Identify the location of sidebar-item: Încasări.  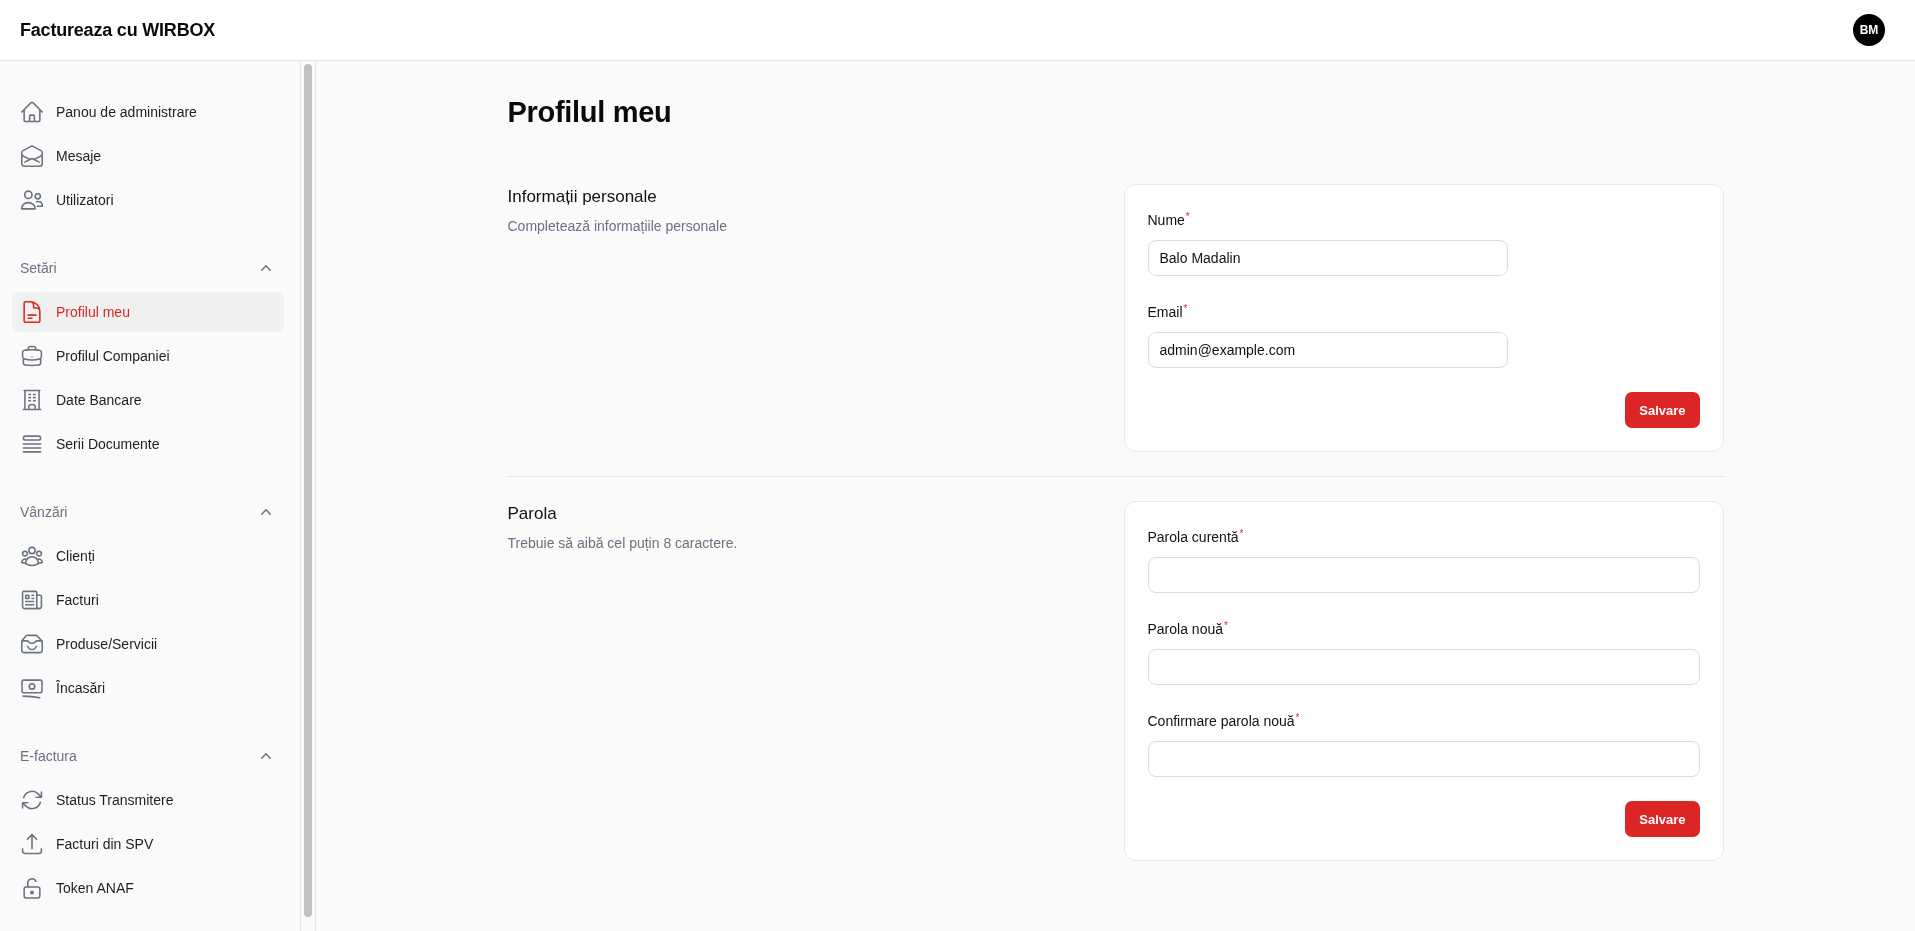
(148, 688).